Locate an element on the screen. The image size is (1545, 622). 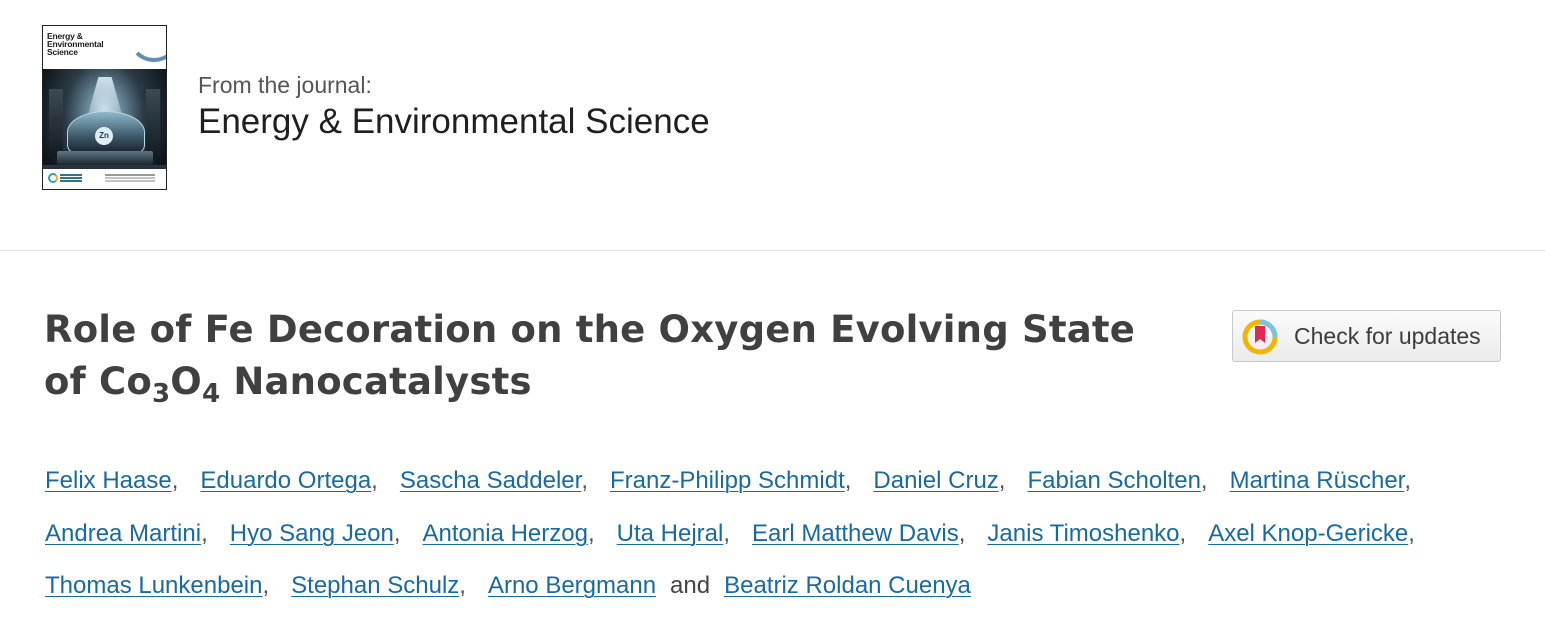
check-for-updates-button: Check for updates is located at coordinates (1366, 336).